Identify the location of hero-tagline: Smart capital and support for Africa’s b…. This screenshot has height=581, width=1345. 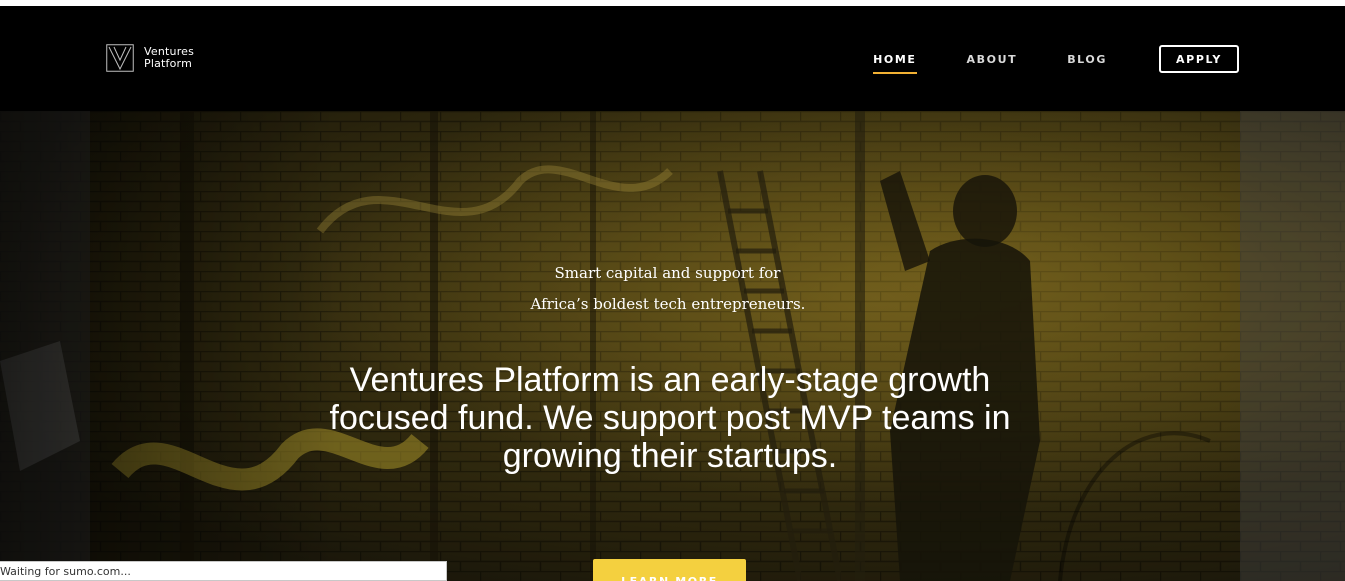
(672, 289).